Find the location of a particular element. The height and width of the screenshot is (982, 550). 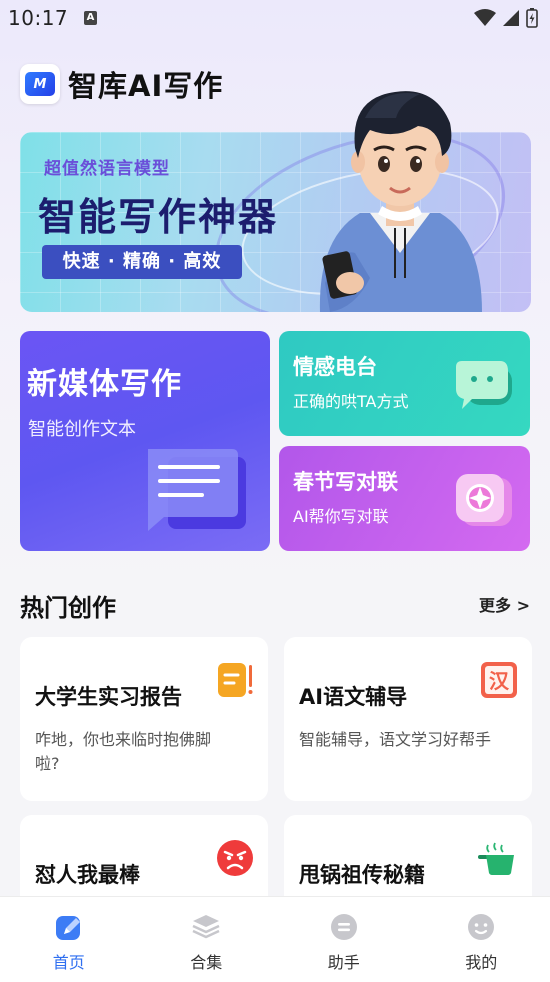

chat-bubble-smile-icon is located at coordinates (484, 385).